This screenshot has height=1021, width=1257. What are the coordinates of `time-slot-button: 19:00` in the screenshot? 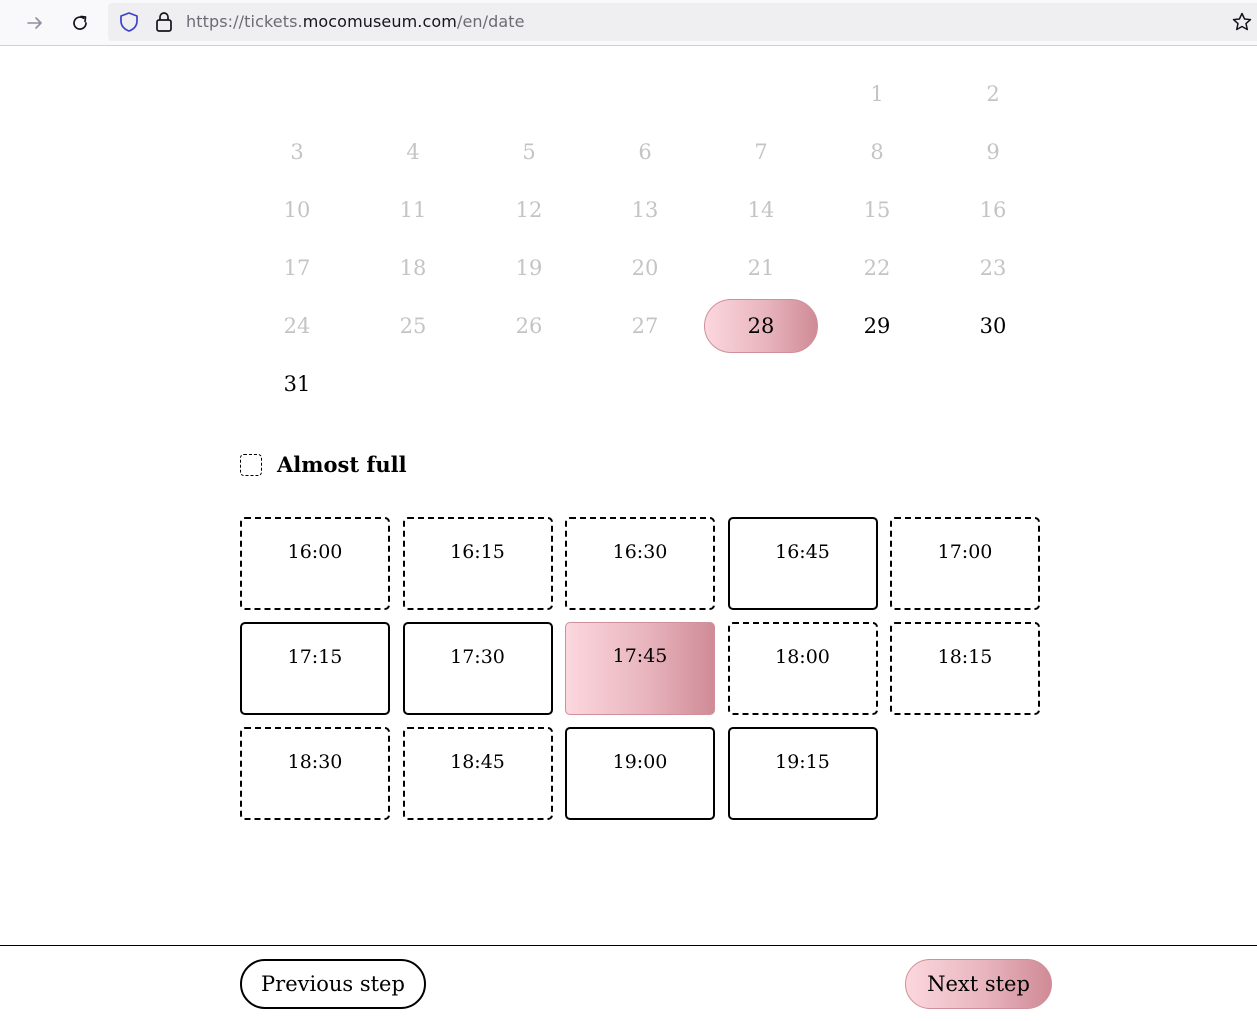 It's located at (640, 773).